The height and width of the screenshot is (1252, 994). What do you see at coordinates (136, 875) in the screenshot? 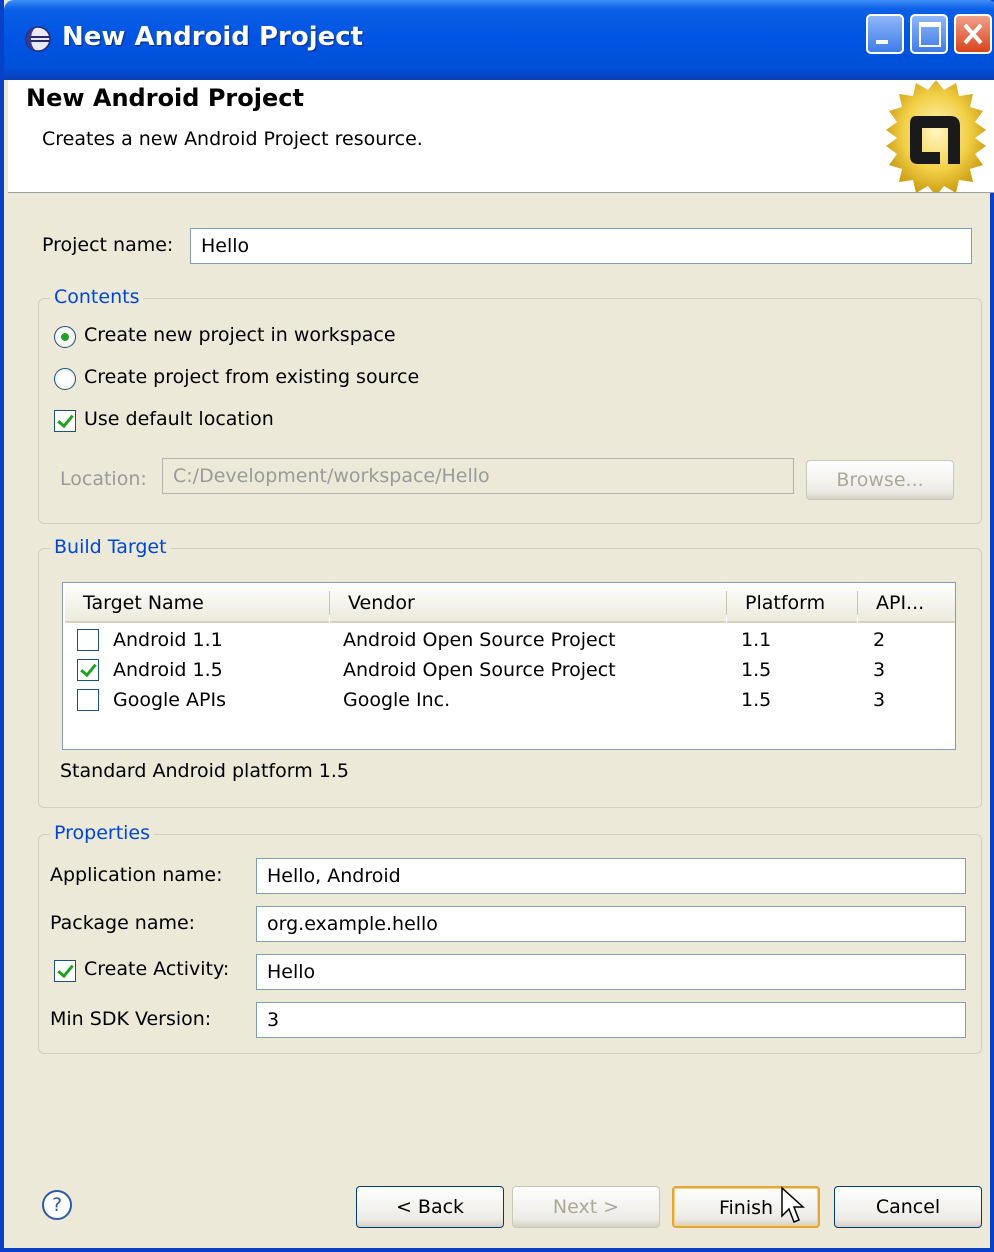
I see `application-name-label: Application name:` at bounding box center [136, 875].